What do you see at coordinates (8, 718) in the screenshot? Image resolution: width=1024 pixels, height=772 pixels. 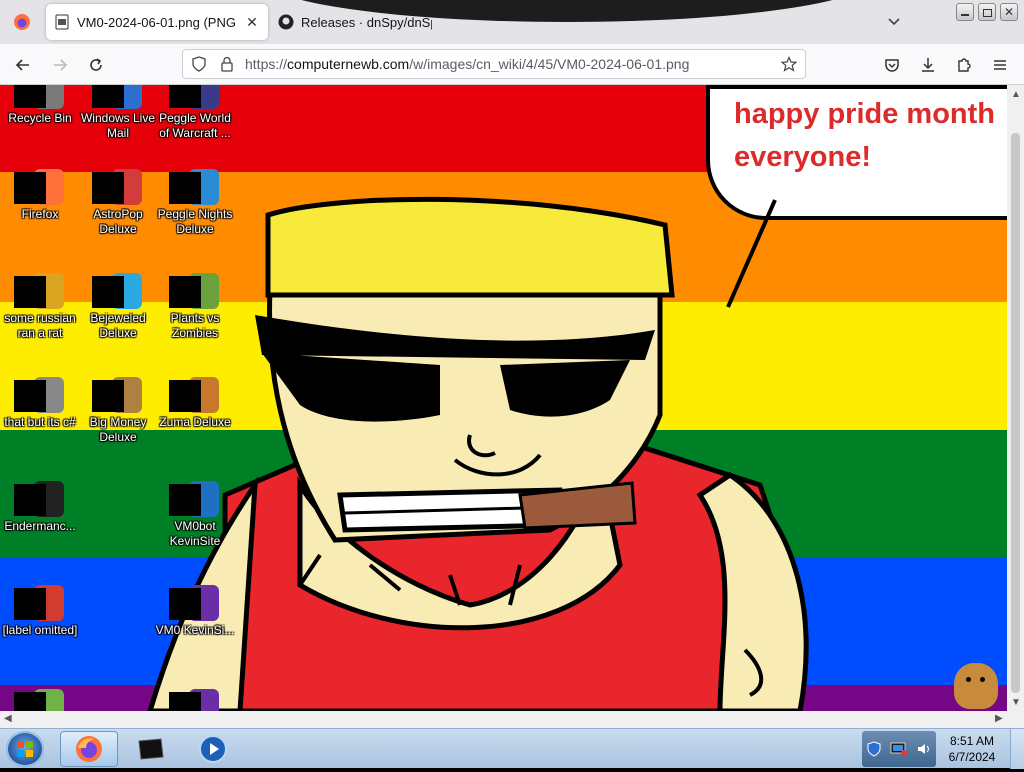 I see `scroll-left-icon: ◀` at bounding box center [8, 718].